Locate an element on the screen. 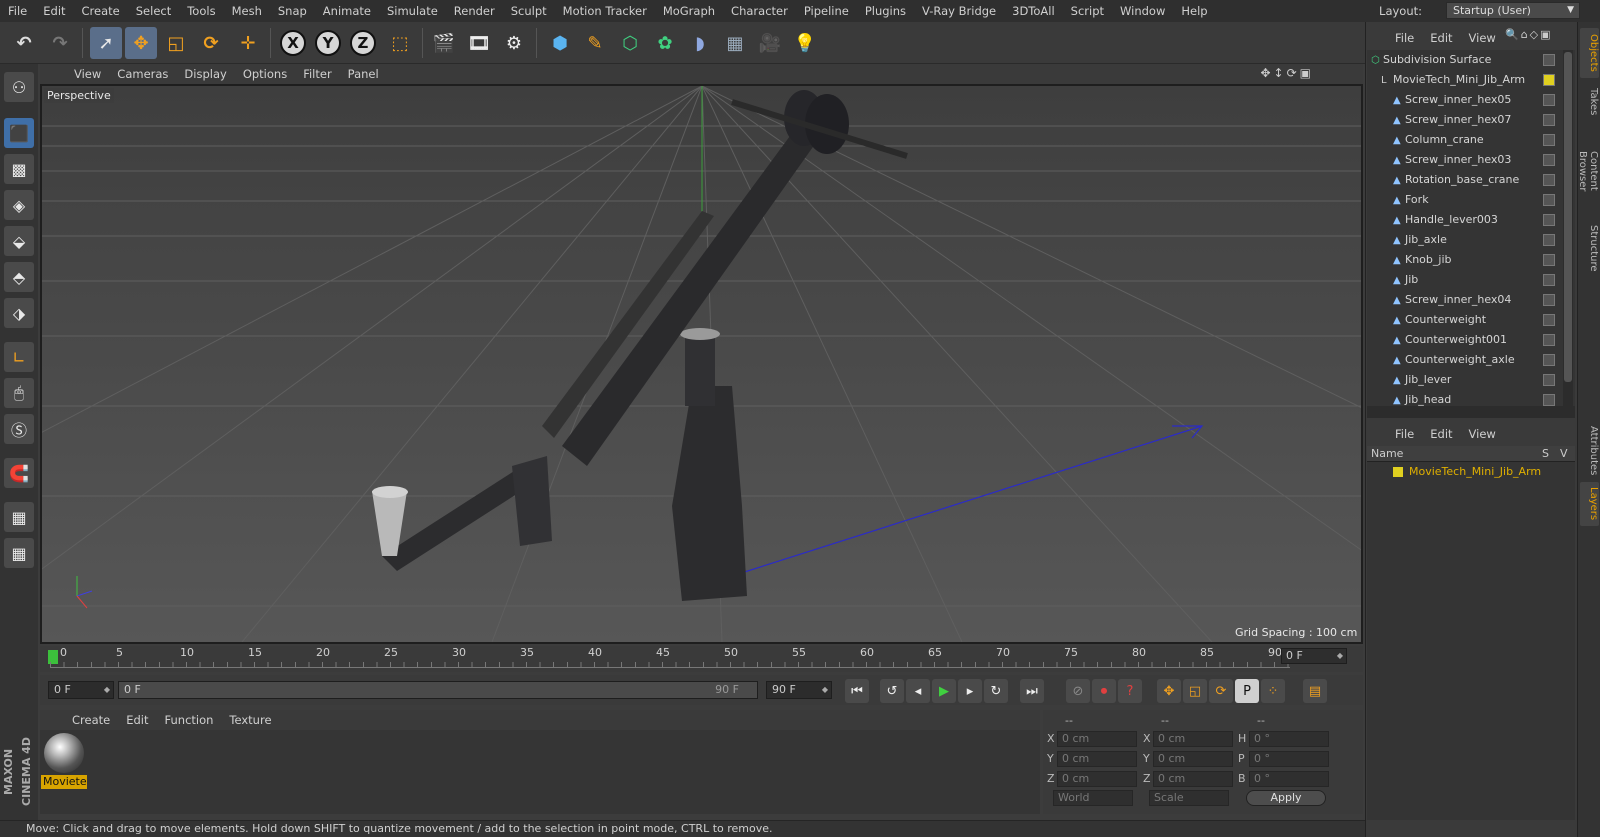 The width and height of the screenshot is (1600, 837). menu-file: File is located at coordinates (17, 11).